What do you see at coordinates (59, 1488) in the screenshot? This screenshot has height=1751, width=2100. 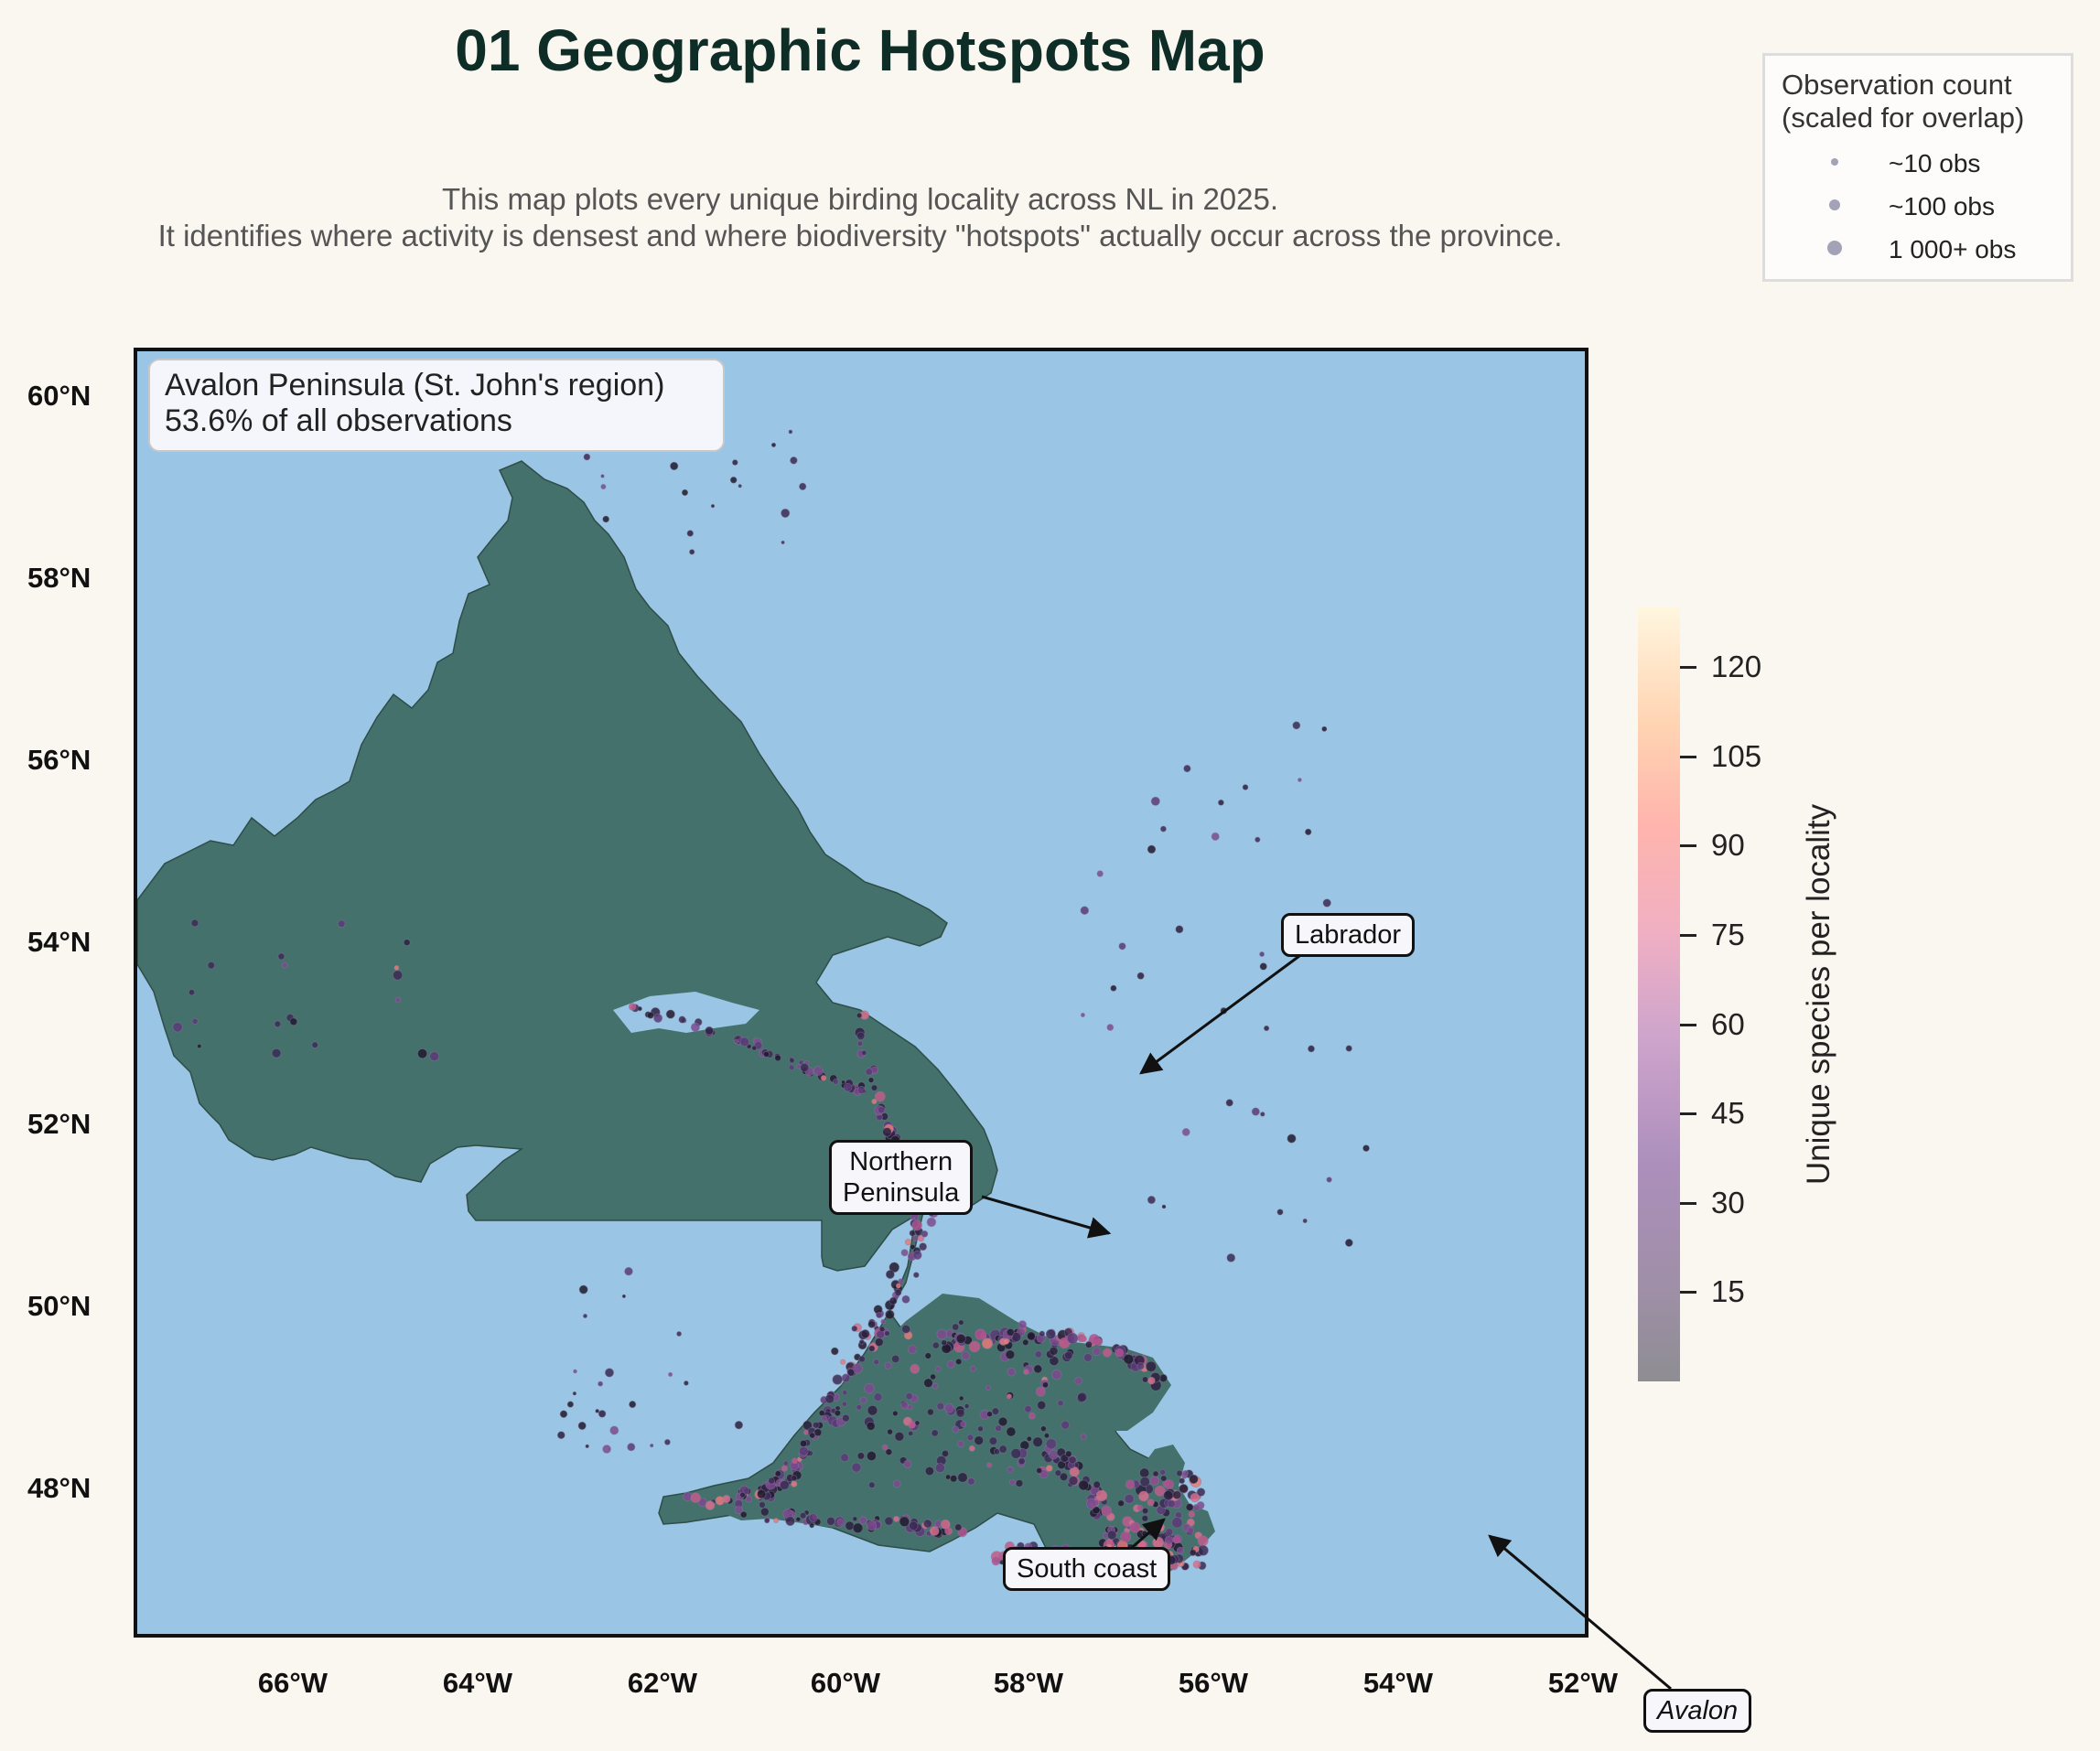 I see `y-tick-label: 48°N` at bounding box center [59, 1488].